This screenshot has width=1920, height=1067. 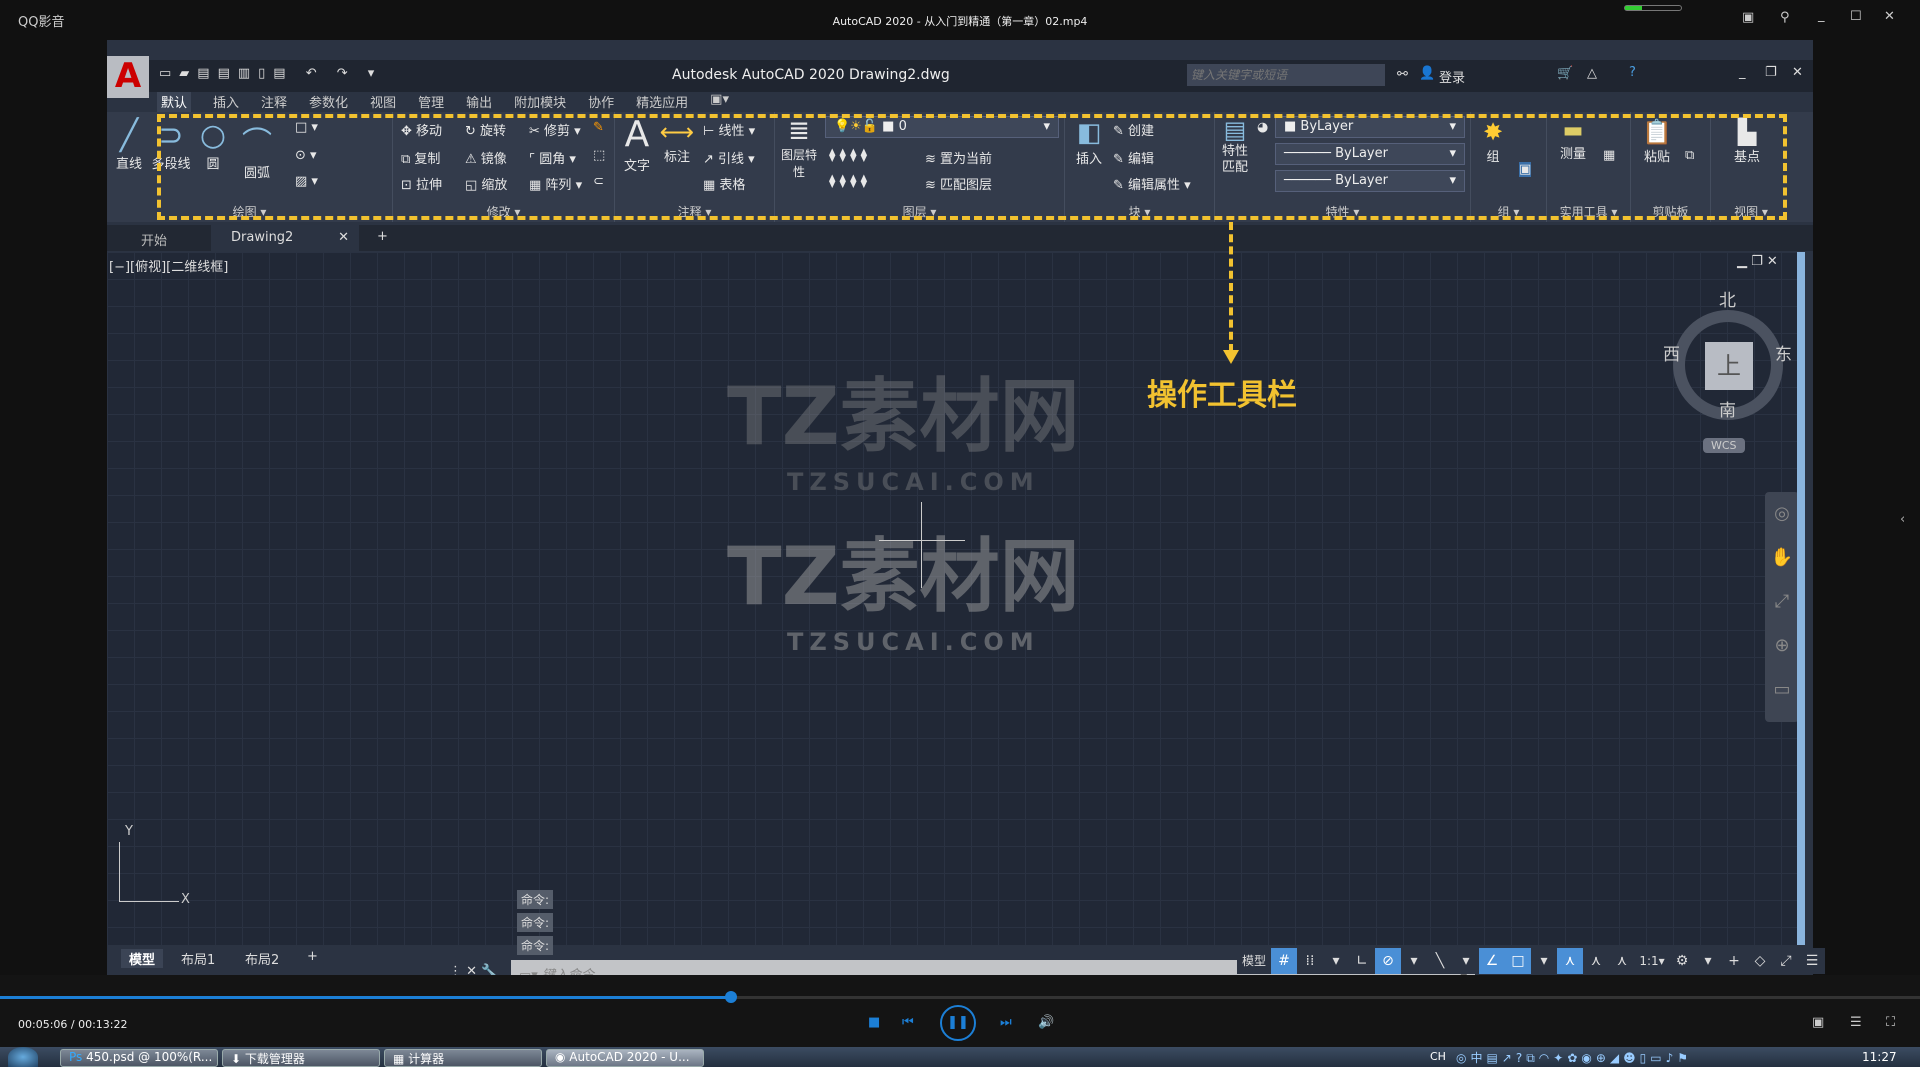 What do you see at coordinates (262, 958) in the screenshot?
I see `layout-tab-2: 布局2` at bounding box center [262, 958].